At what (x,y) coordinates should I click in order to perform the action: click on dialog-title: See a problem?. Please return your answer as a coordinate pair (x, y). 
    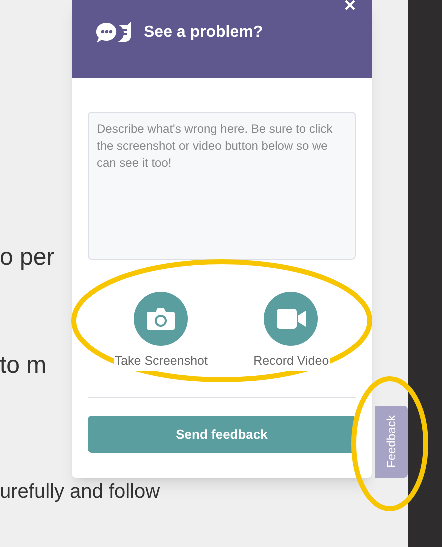
    Looking at the image, I should click on (204, 33).